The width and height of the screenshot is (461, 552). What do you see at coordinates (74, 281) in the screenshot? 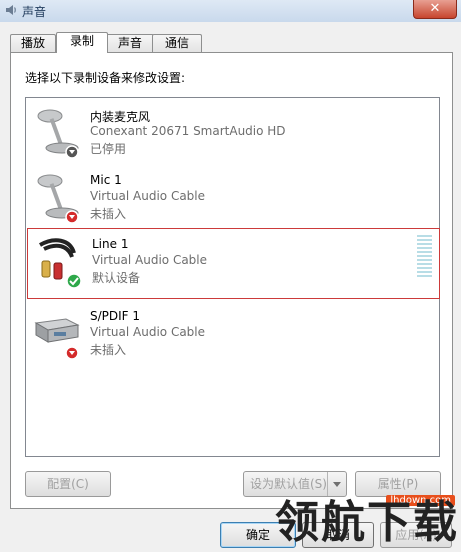
I see `default-green-check-badge` at bounding box center [74, 281].